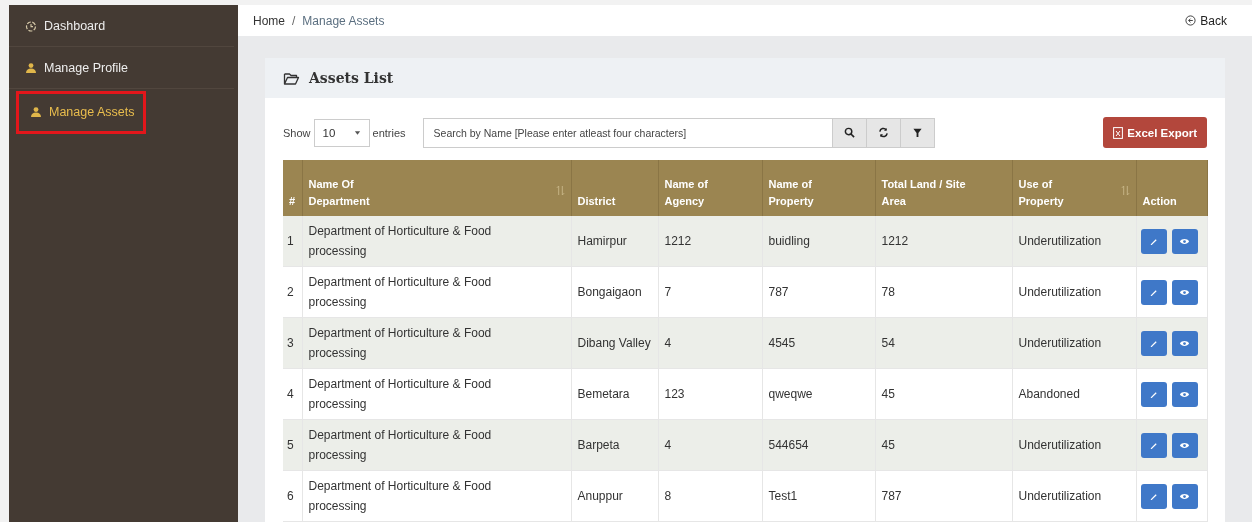  What do you see at coordinates (292, 445) in the screenshot?
I see `table-cell: 5` at bounding box center [292, 445].